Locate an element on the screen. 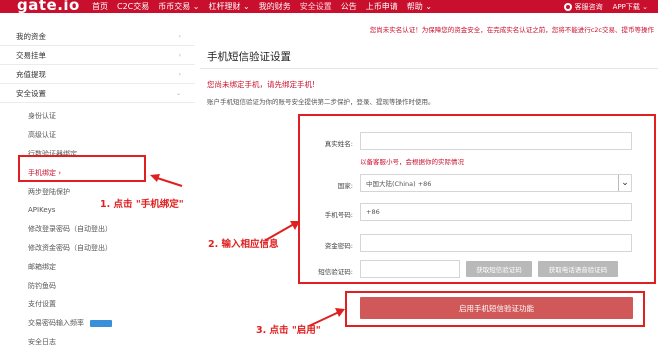 The height and width of the screenshot is (357, 658). phone-input: +86 is located at coordinates (496, 212).